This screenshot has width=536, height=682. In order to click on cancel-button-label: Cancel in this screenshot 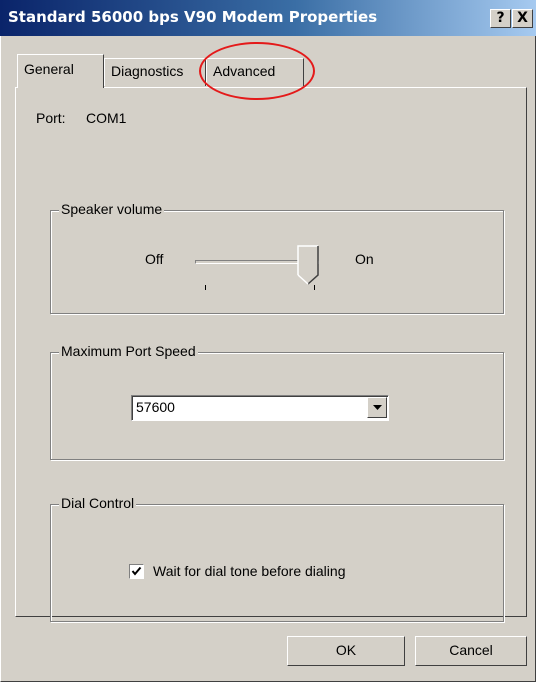, I will do `click(471, 650)`.